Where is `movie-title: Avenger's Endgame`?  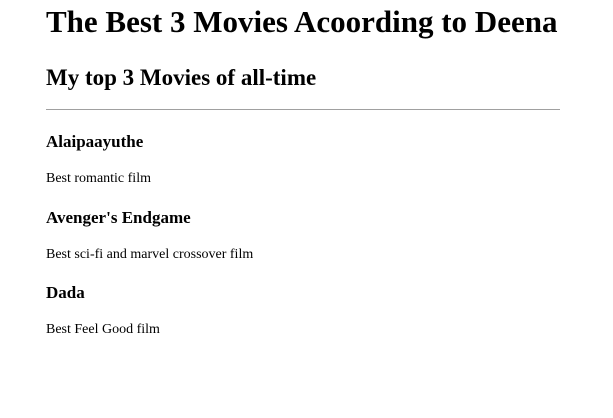 movie-title: Avenger's Endgame is located at coordinates (118, 217).